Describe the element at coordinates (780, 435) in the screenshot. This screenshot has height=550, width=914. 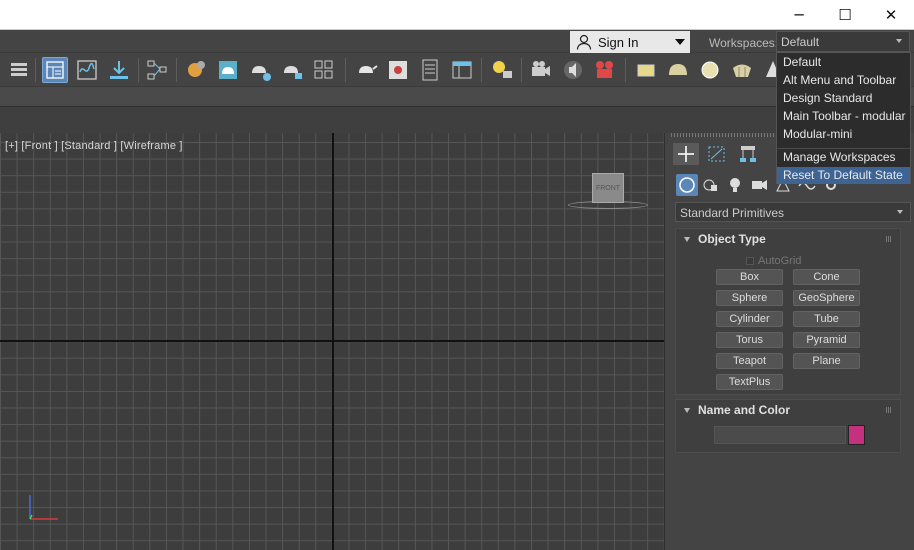
I see `object-name-field` at that location.